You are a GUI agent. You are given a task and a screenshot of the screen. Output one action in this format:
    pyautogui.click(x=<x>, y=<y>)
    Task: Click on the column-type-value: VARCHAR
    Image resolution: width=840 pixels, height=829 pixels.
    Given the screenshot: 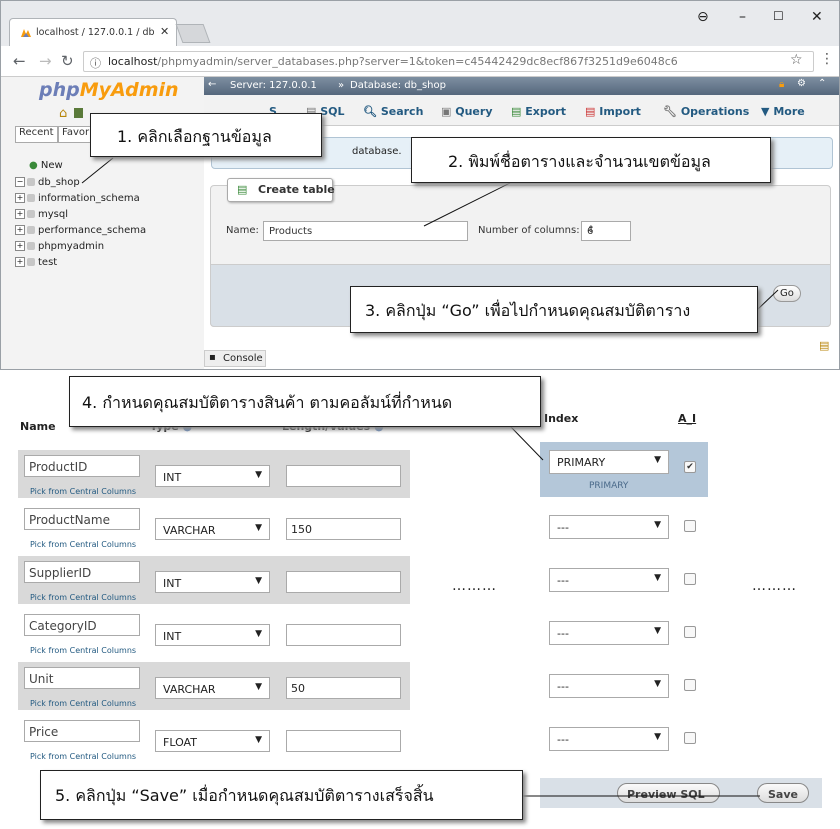 What is the action you would take?
    pyautogui.click(x=189, y=689)
    